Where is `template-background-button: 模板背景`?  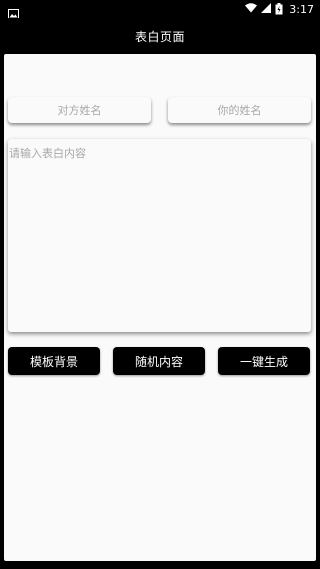 template-background-button: 模板背景 is located at coordinates (54, 361).